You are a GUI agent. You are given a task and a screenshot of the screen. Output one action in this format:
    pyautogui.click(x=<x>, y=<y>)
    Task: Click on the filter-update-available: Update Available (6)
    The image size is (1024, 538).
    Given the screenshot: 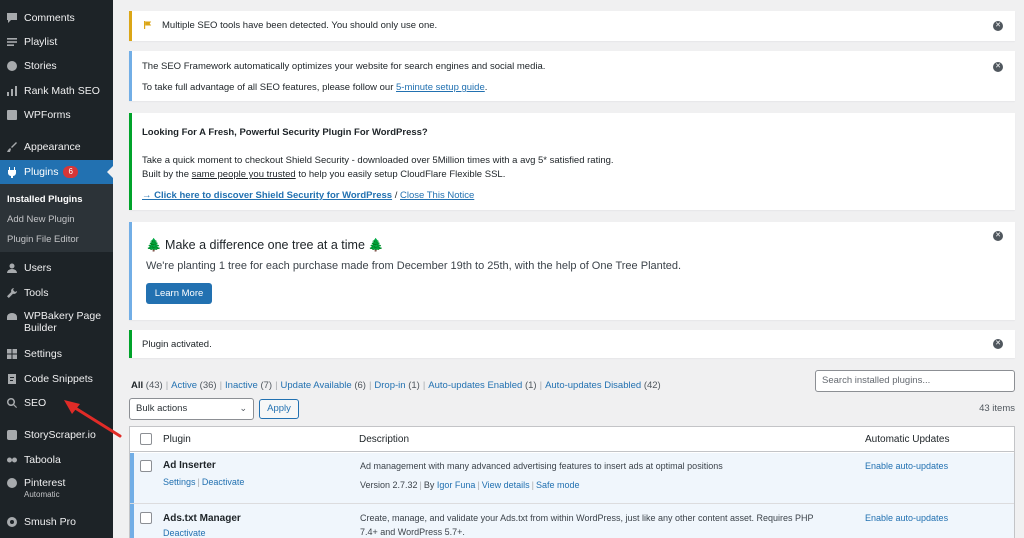 What is the action you would take?
    pyautogui.click(x=323, y=385)
    